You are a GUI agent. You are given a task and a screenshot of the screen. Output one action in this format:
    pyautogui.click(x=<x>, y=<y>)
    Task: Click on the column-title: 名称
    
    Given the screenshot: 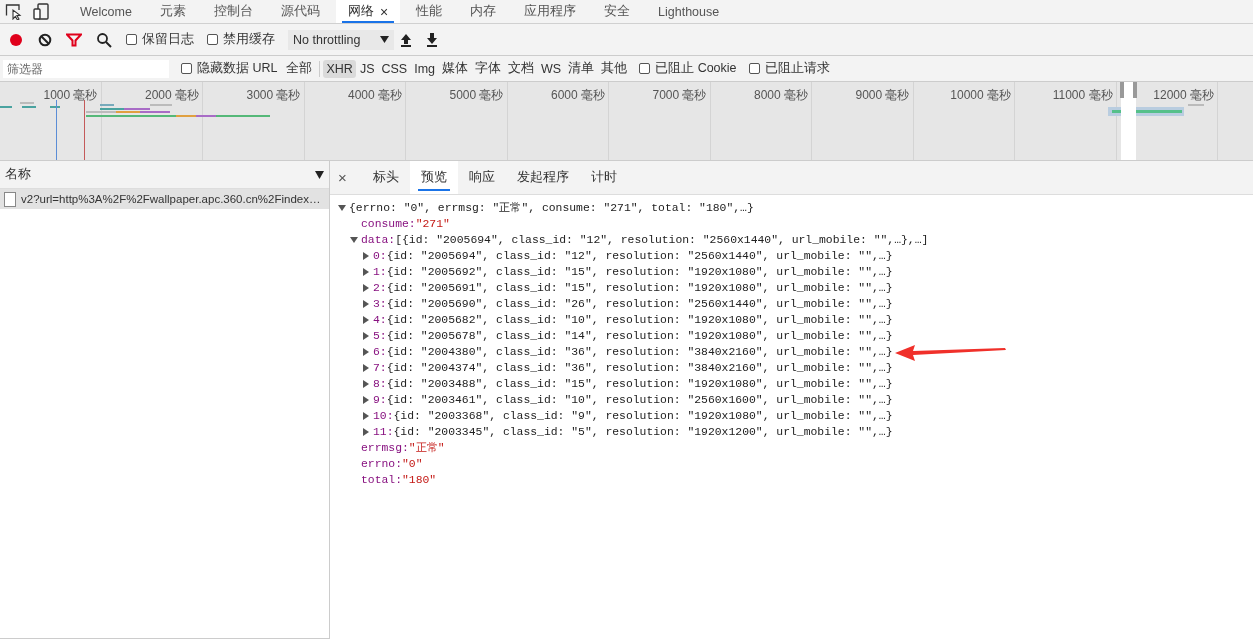 What is the action you would take?
    pyautogui.click(x=18, y=174)
    